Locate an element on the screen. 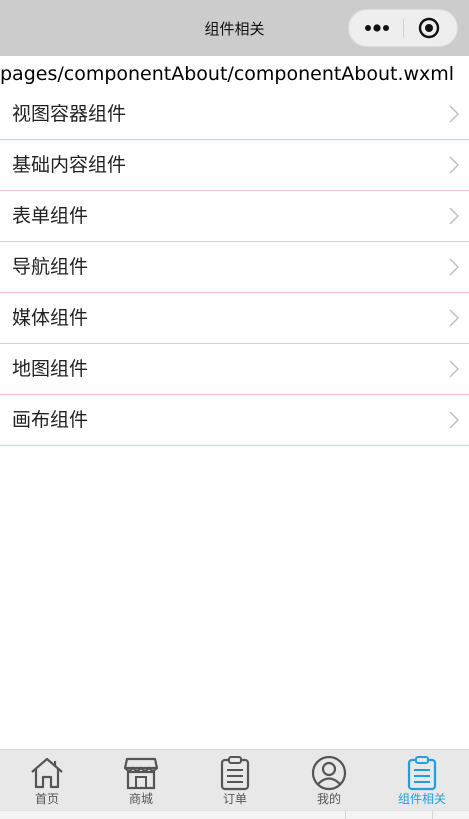  more-dots-icon is located at coordinates (377, 28).